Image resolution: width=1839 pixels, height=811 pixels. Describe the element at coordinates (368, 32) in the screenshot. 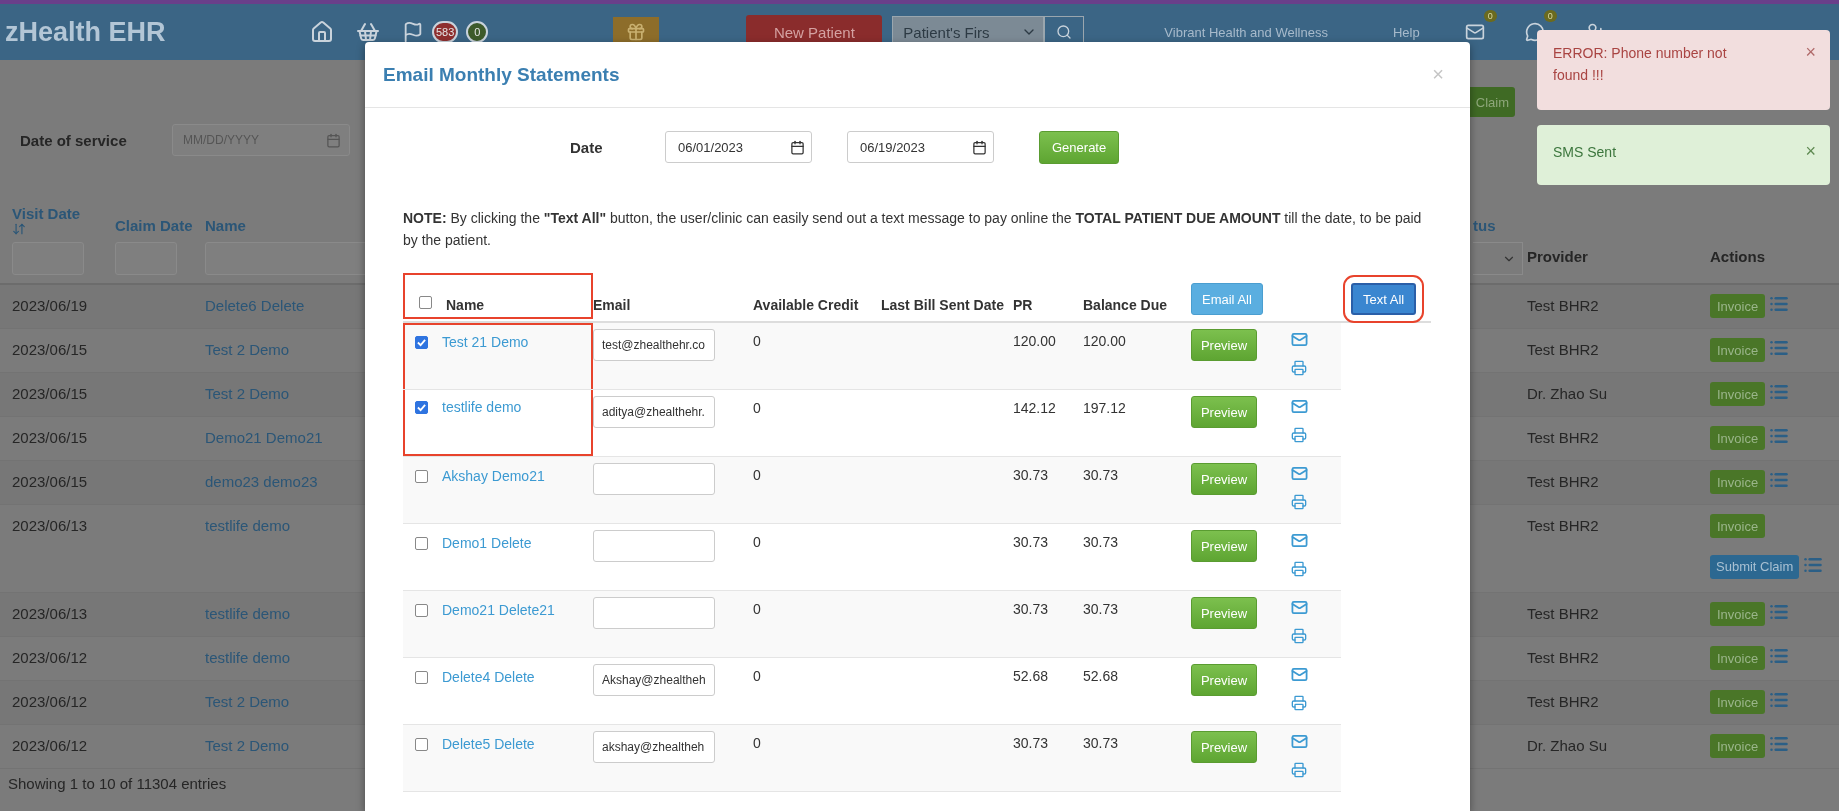

I see `basket-icon` at that location.